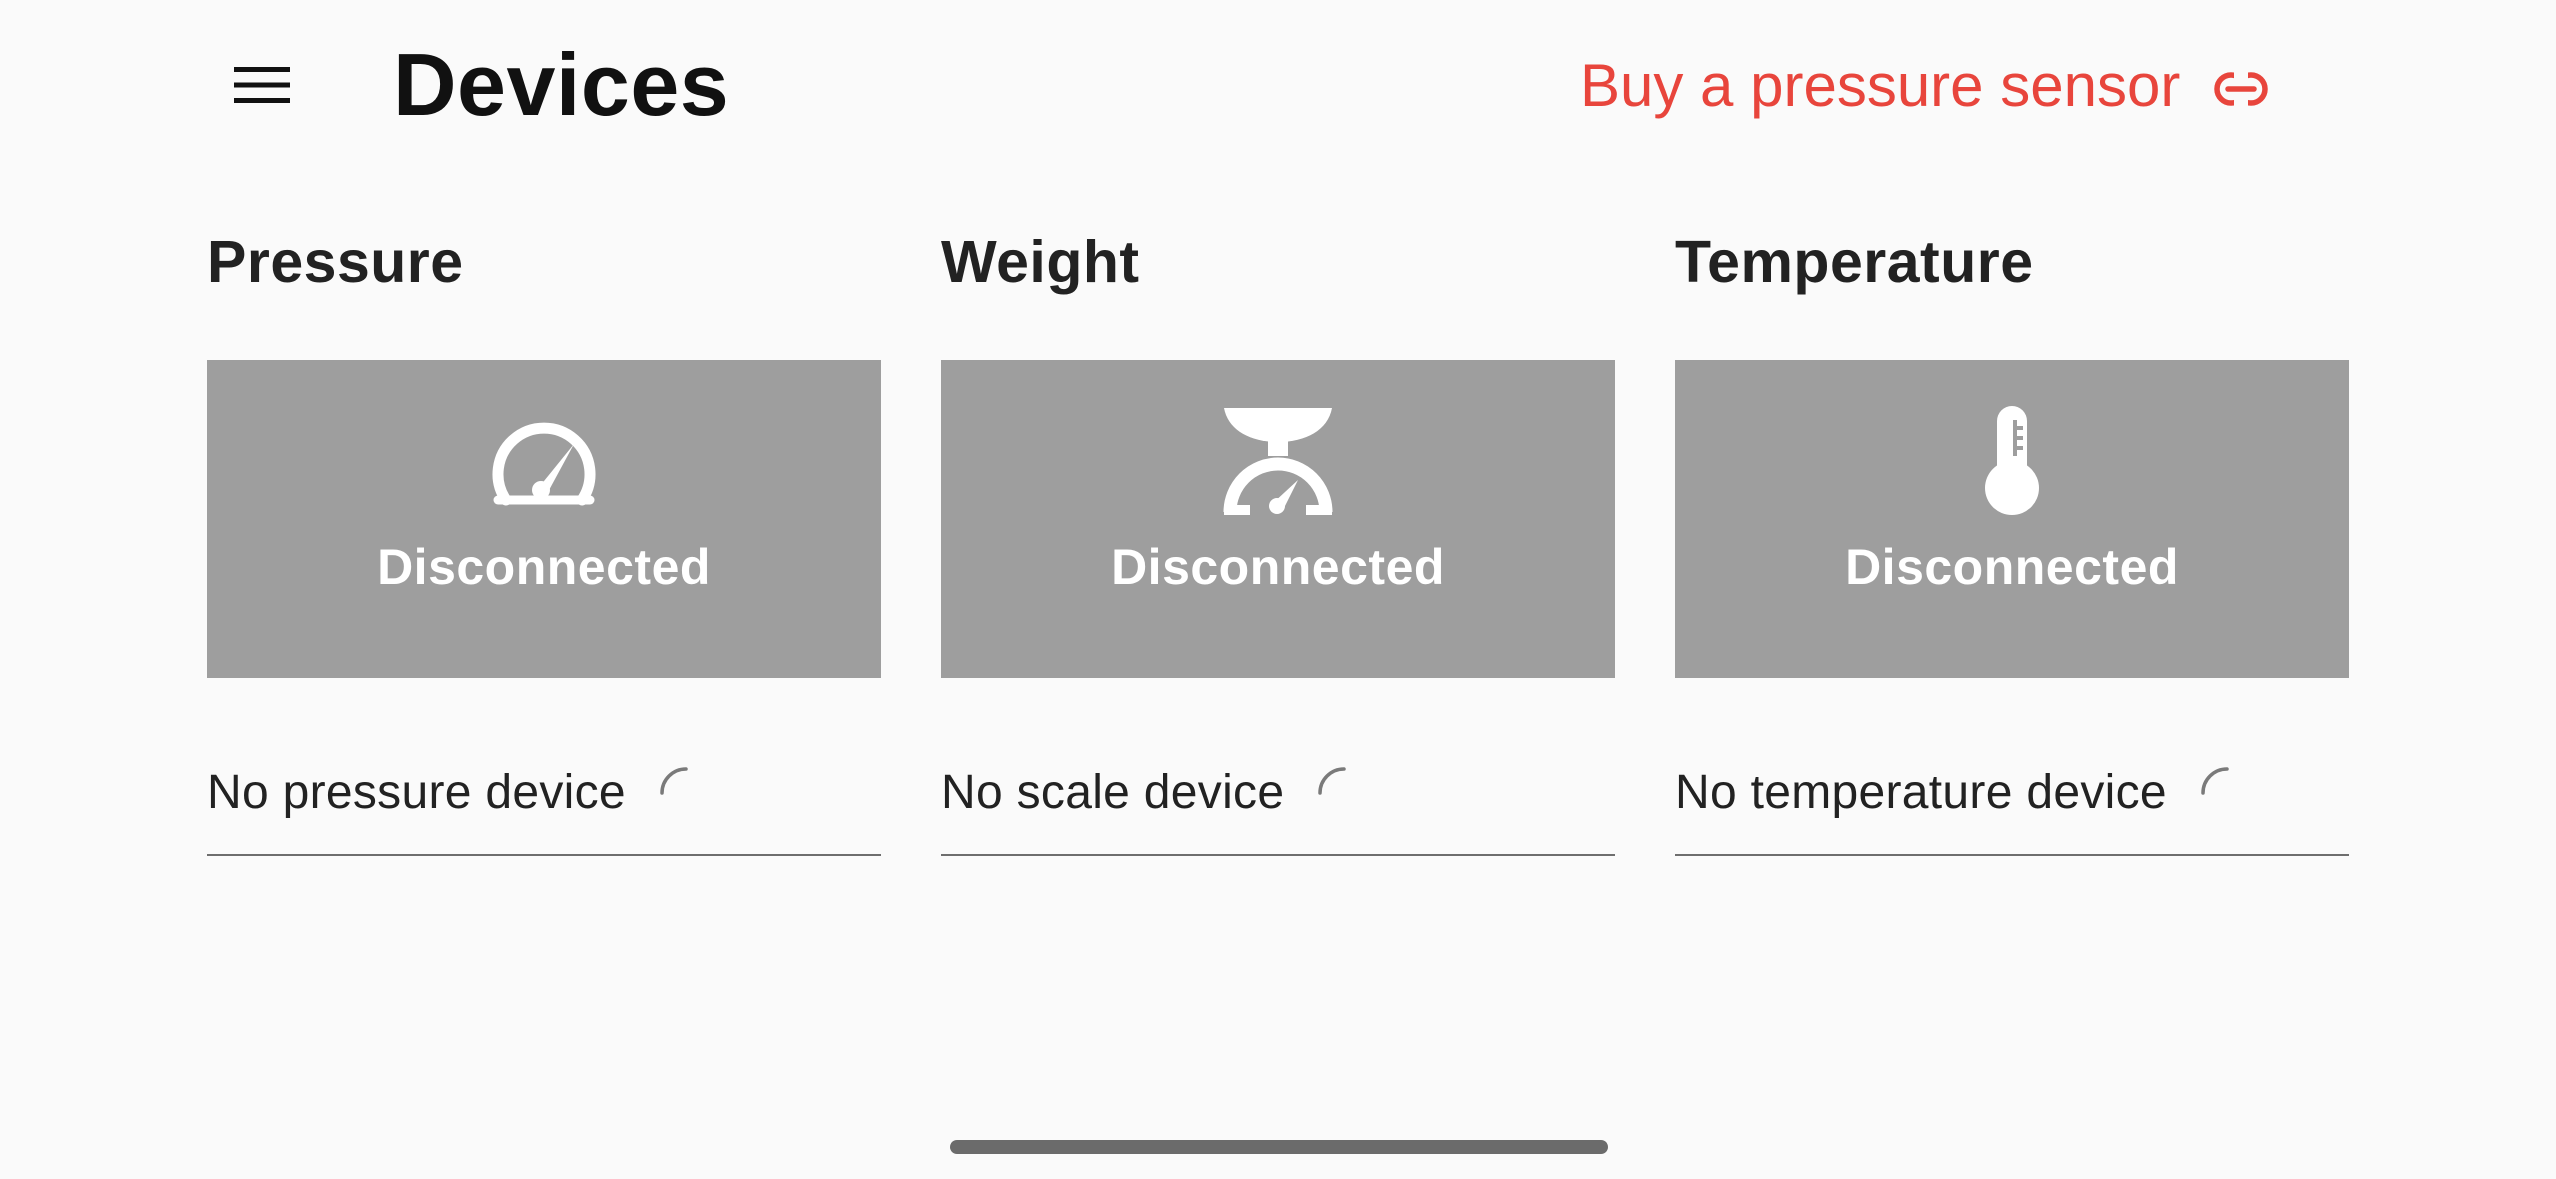 The height and width of the screenshot is (1179, 2556). I want to click on thermometer-icon, so click(2012, 460).